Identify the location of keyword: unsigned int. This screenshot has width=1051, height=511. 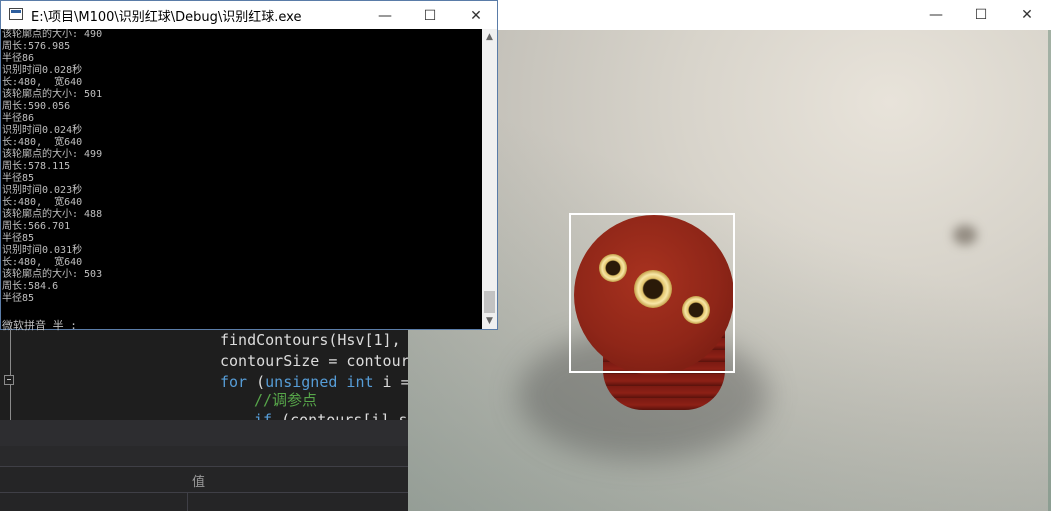
(319, 382).